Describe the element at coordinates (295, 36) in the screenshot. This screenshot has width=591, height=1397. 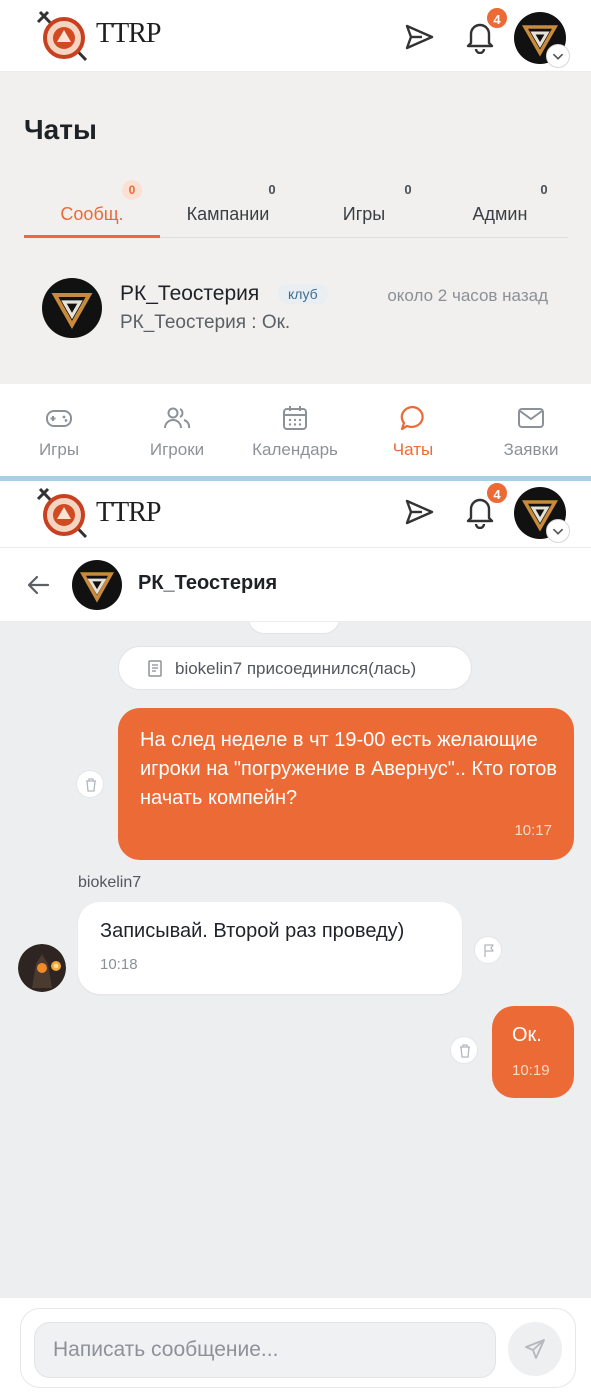
I see `top-app-header: TTRP 4` at that location.